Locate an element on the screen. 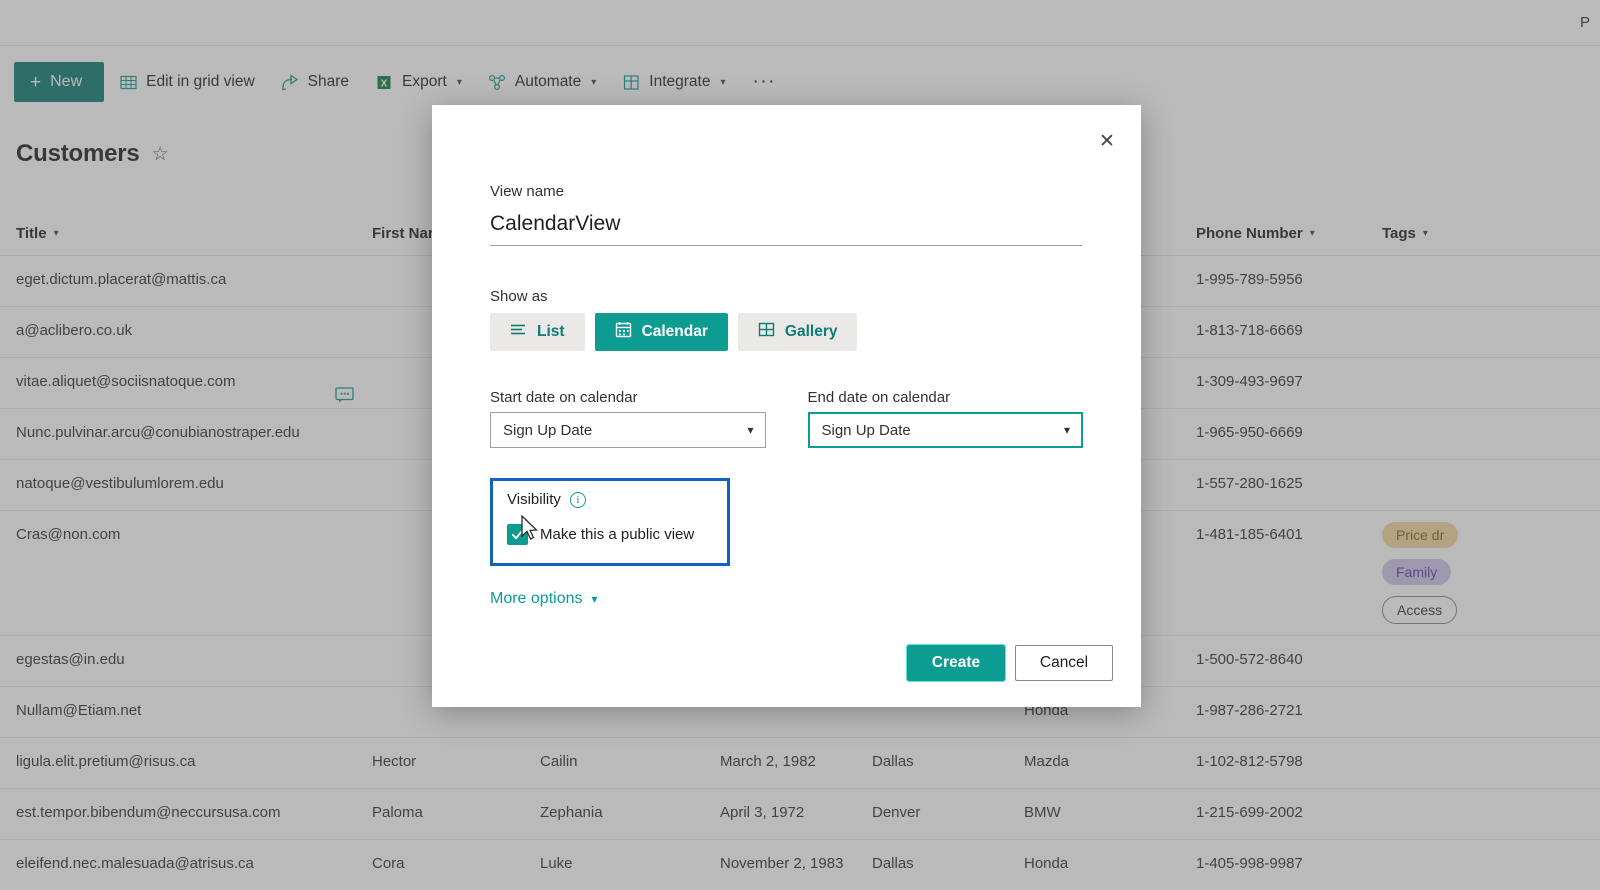 The height and width of the screenshot is (890, 1600). show-as-gallery-button: Gallery is located at coordinates (797, 332).